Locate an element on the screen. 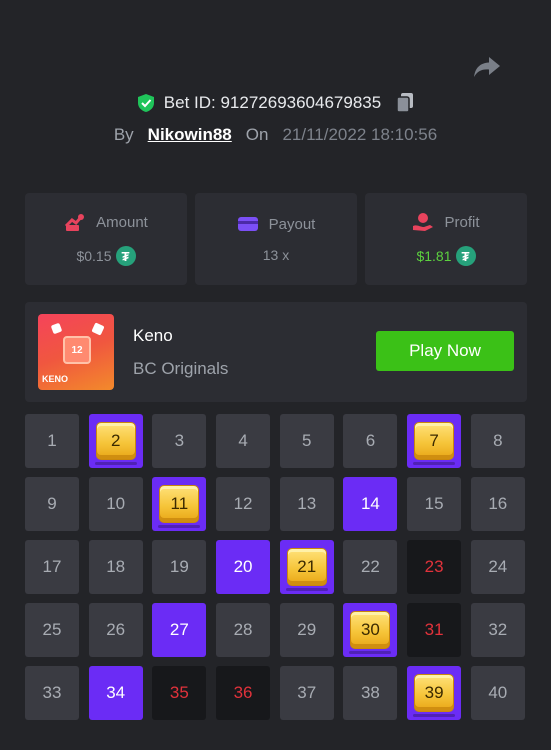  profit-value: $1.81 is located at coordinates (434, 256).